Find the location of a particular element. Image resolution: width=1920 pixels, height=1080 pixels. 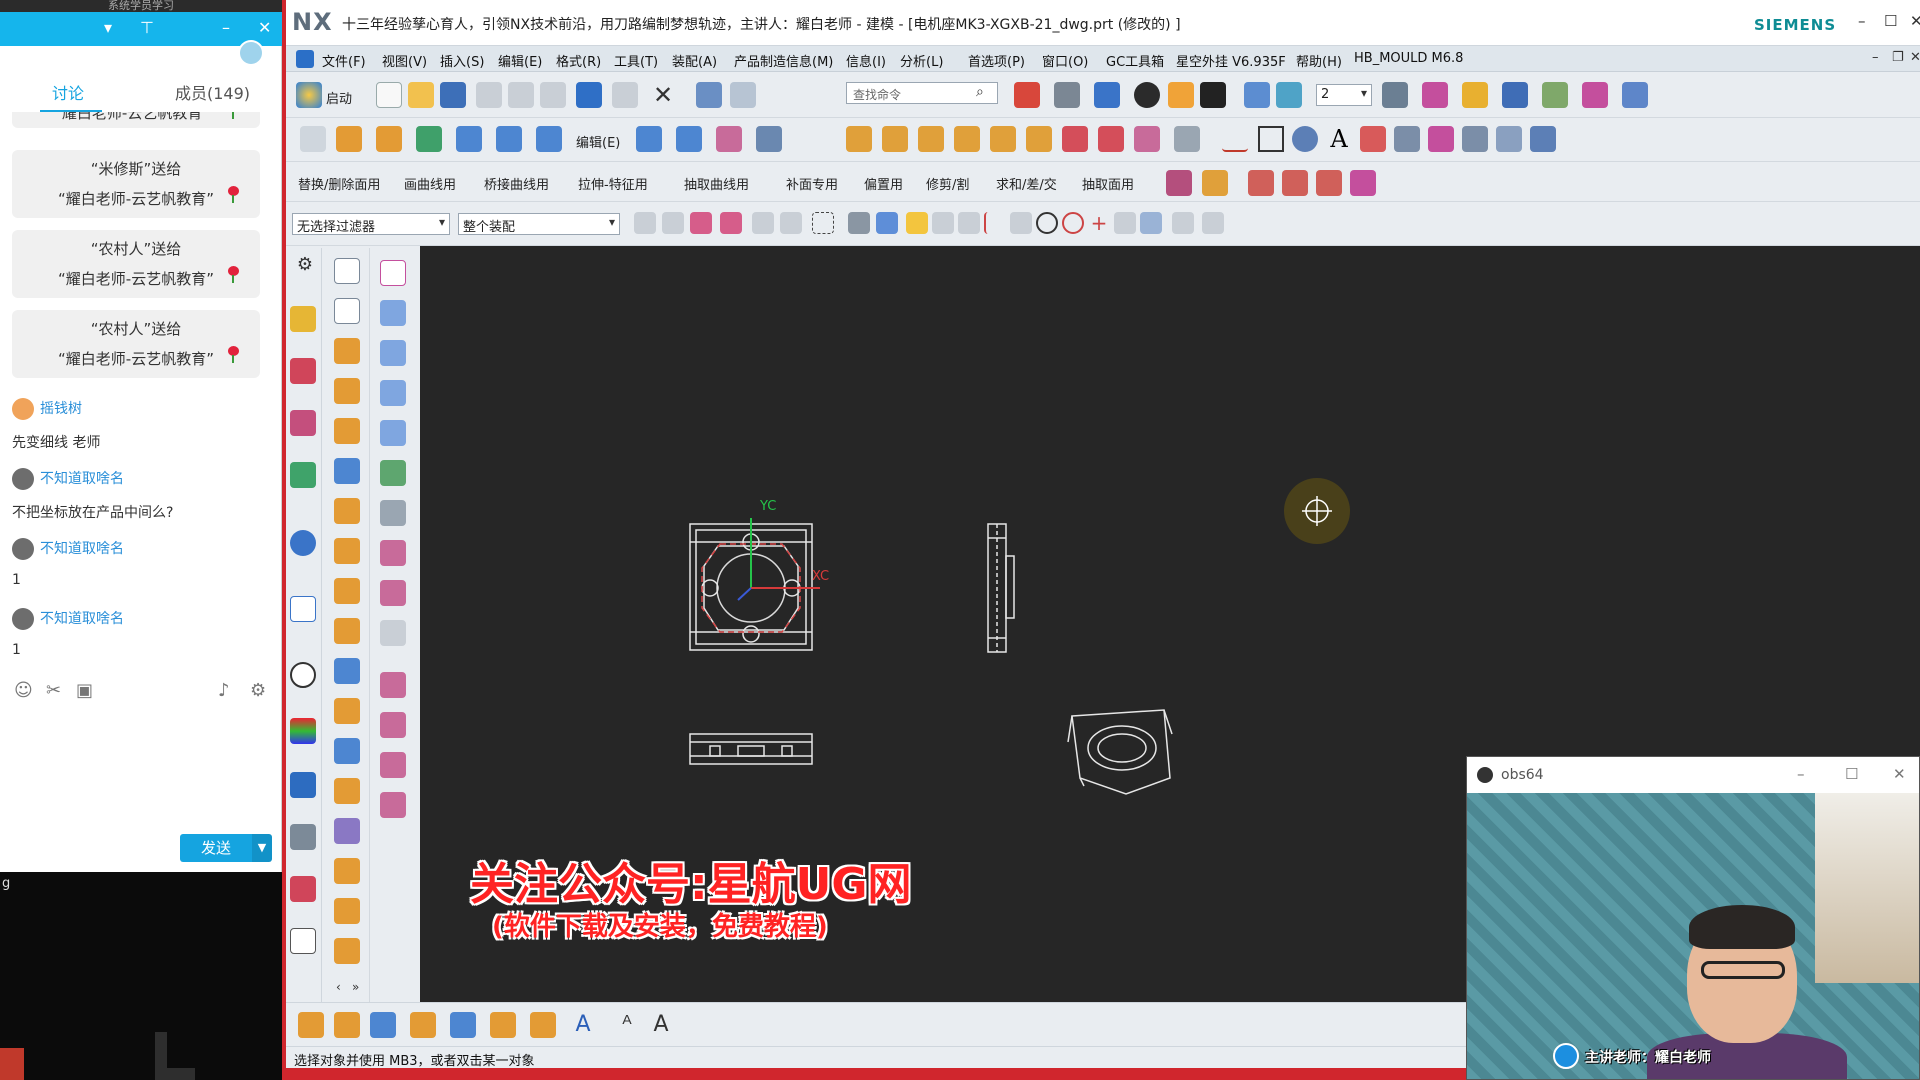

part-side-view is located at coordinates (1001, 588).